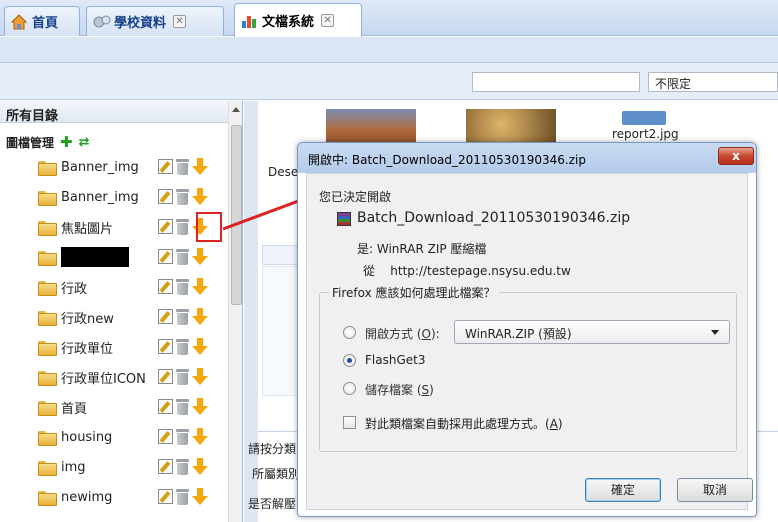  Describe the element at coordinates (355, 197) in the screenshot. I see `opening-text: 您已決定開啟` at that location.